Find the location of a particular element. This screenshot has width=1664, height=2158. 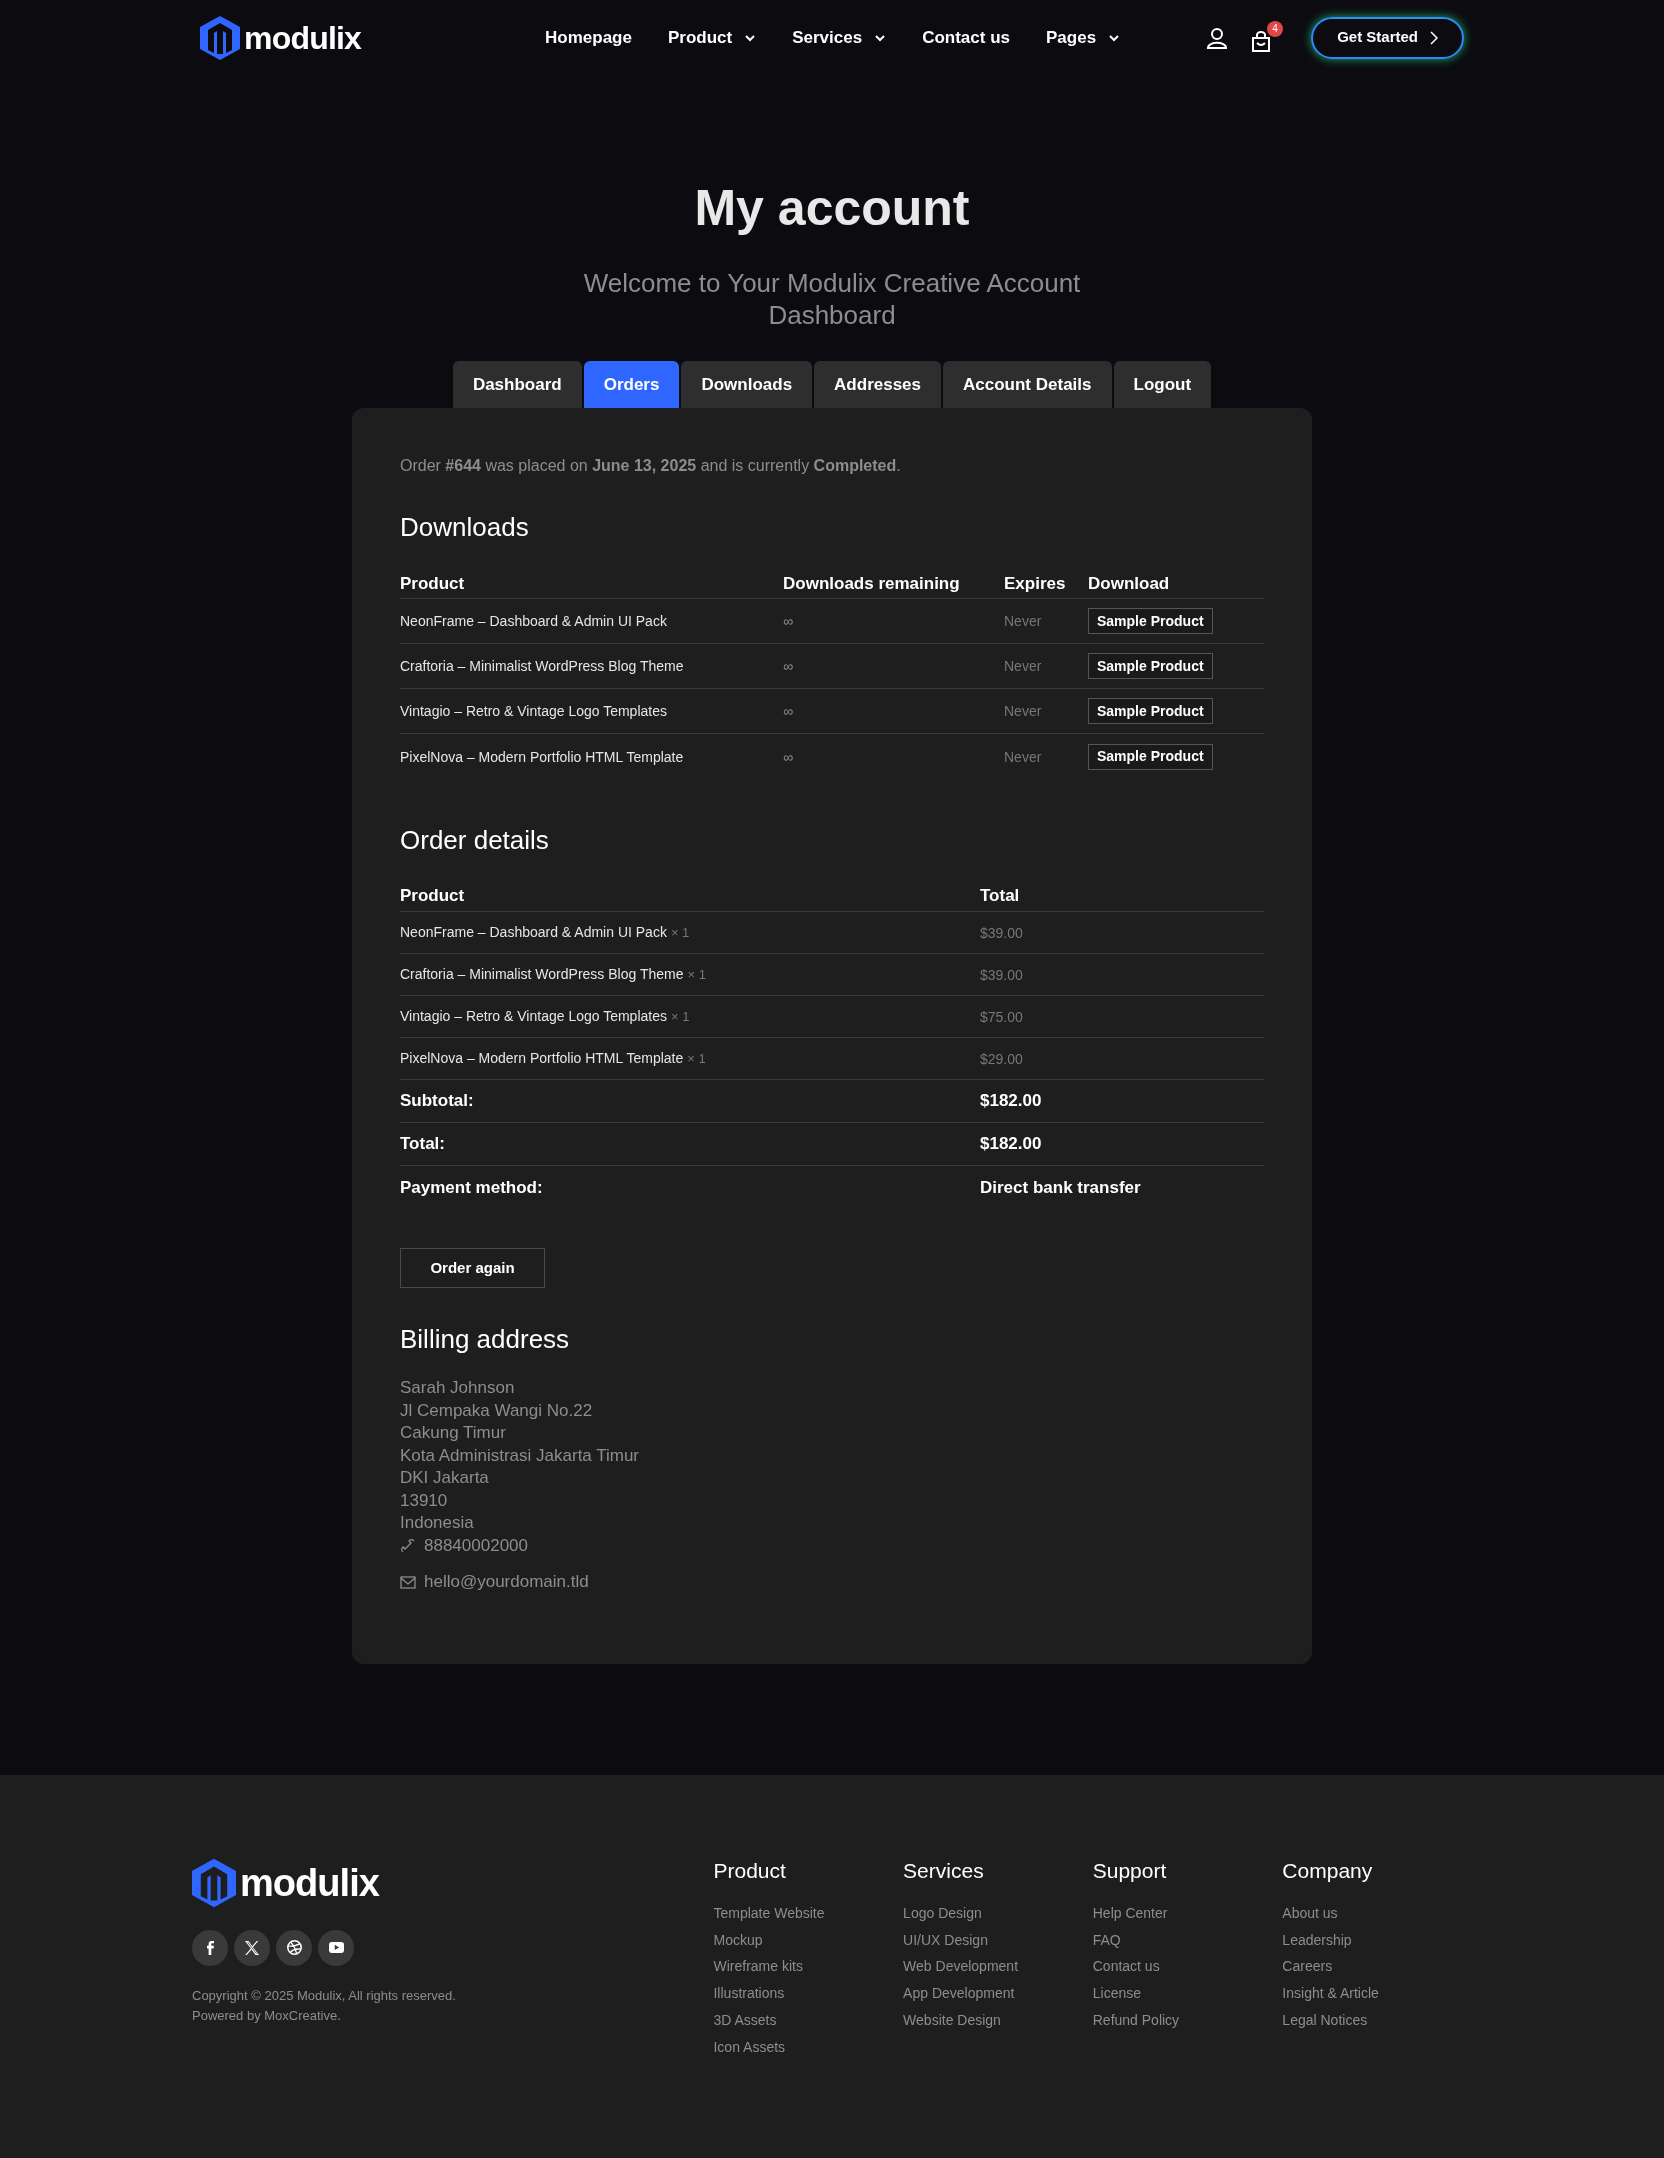

summary-label: Subtotal: is located at coordinates (437, 1101).